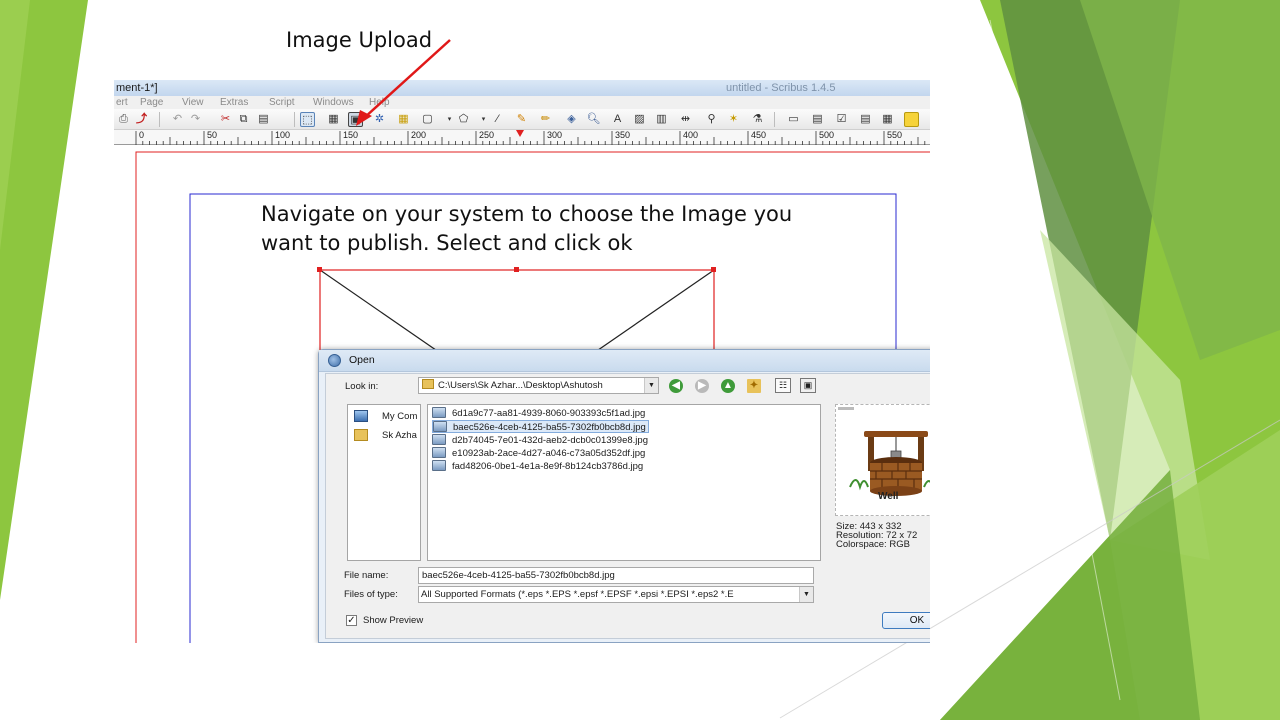 This screenshot has height=720, width=1280. I want to click on ruler-label: 200, so click(419, 135).